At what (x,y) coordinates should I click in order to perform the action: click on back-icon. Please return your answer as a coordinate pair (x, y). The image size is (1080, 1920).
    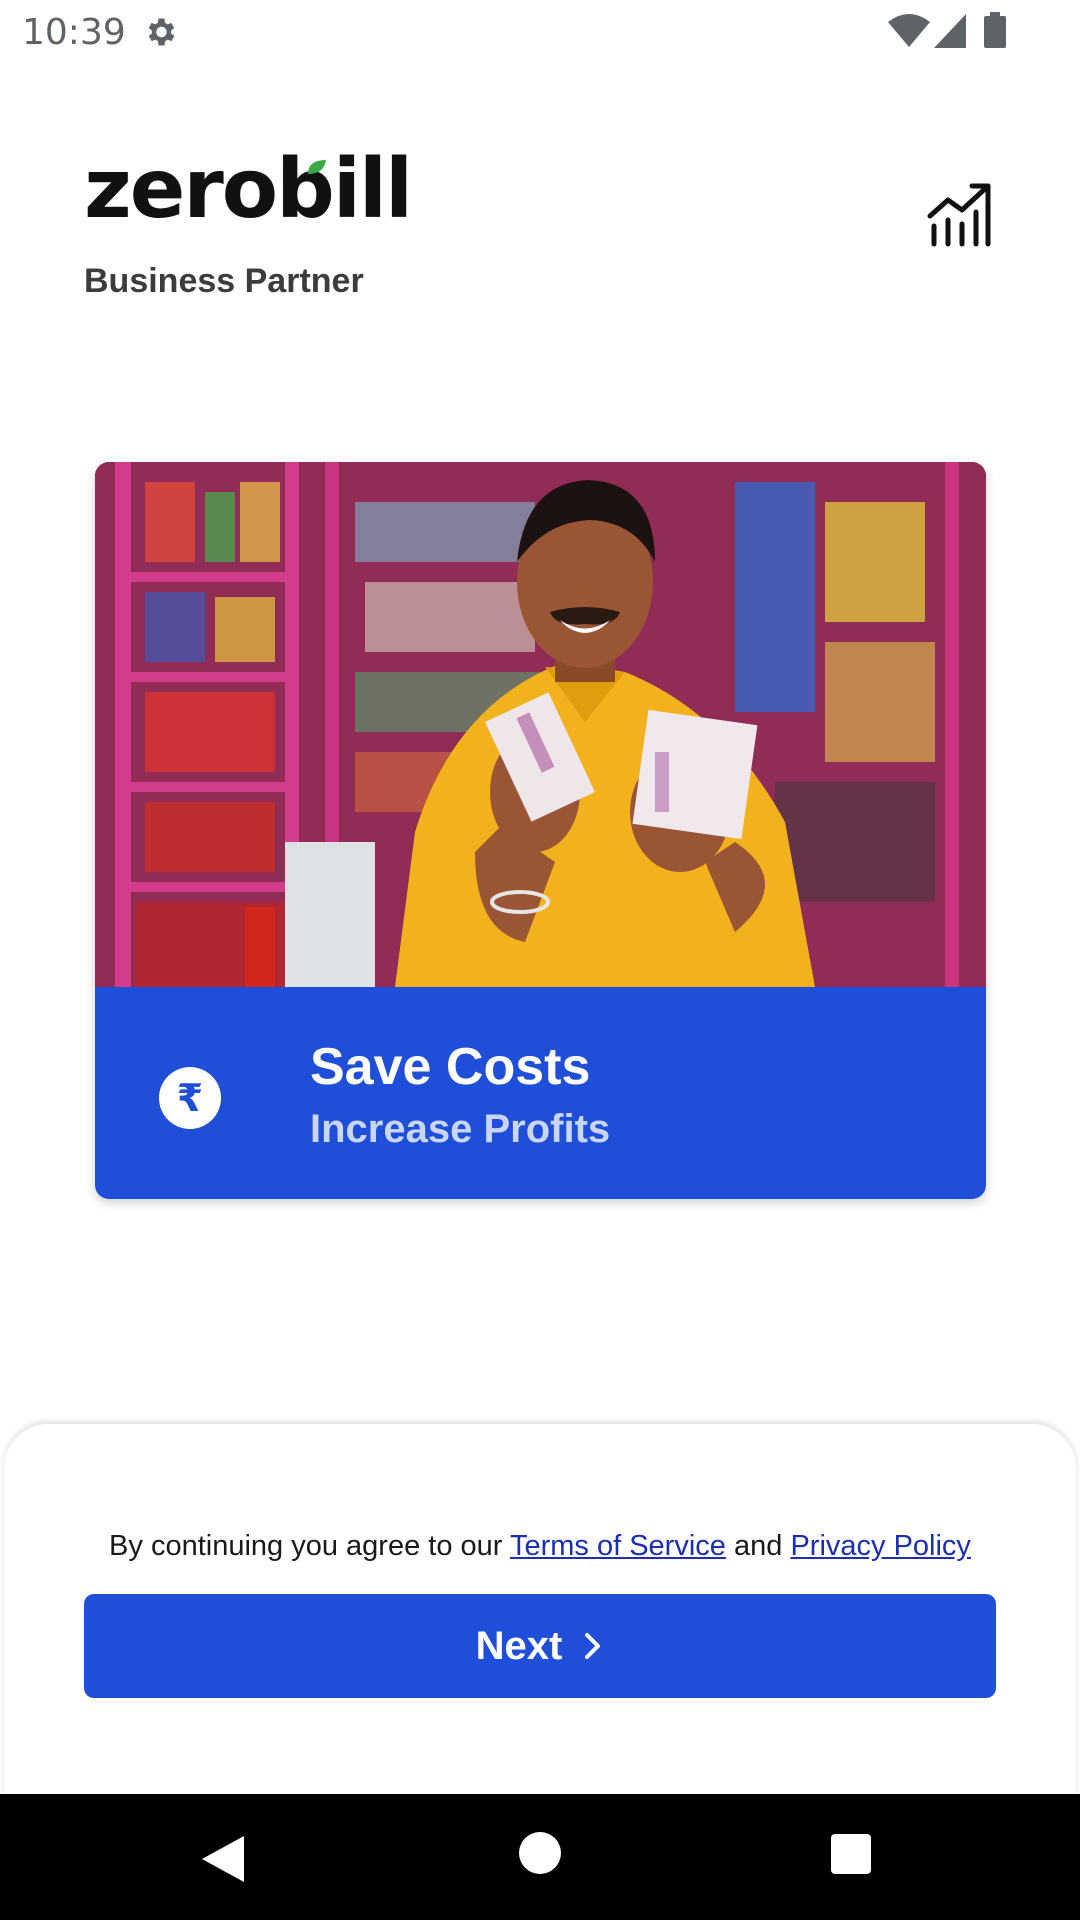
    Looking at the image, I should click on (223, 1859).